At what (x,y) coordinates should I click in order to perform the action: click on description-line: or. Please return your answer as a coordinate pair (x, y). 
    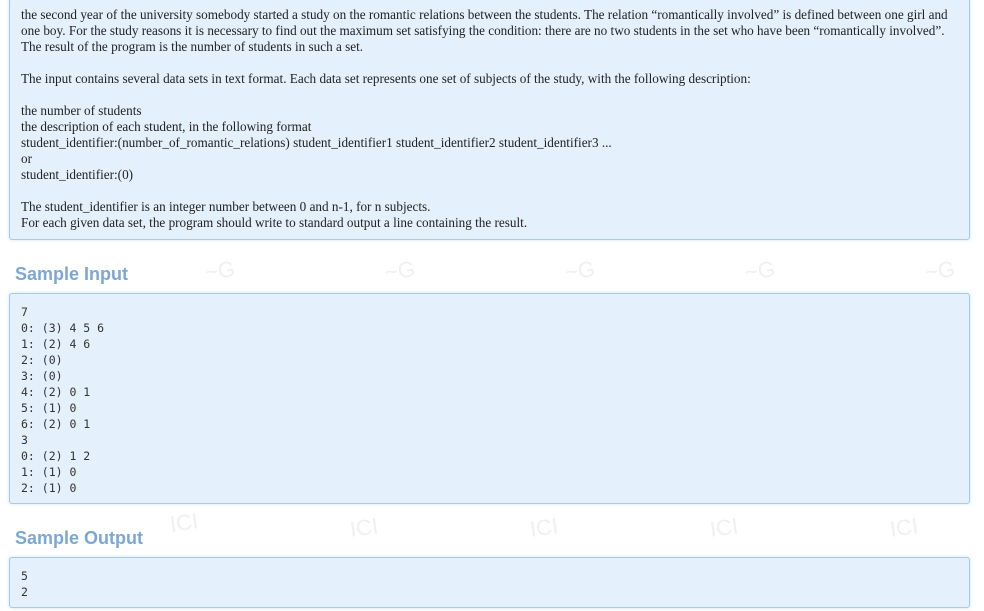
    Looking at the image, I should click on (26, 158).